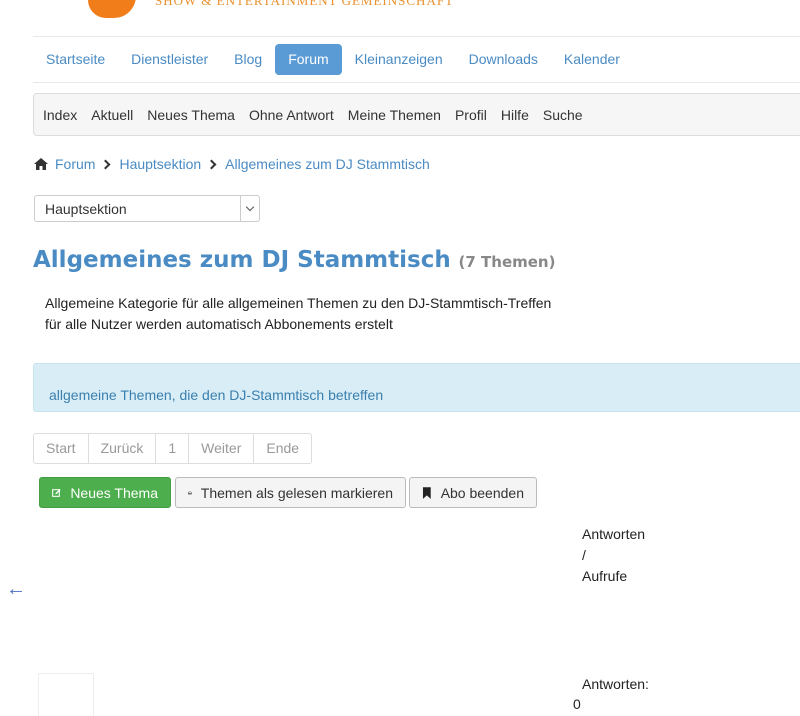 The height and width of the screenshot is (716, 800). What do you see at coordinates (242, 260) in the screenshot?
I see `forum-title: Allgemeines zum DJ Stammtisch` at bounding box center [242, 260].